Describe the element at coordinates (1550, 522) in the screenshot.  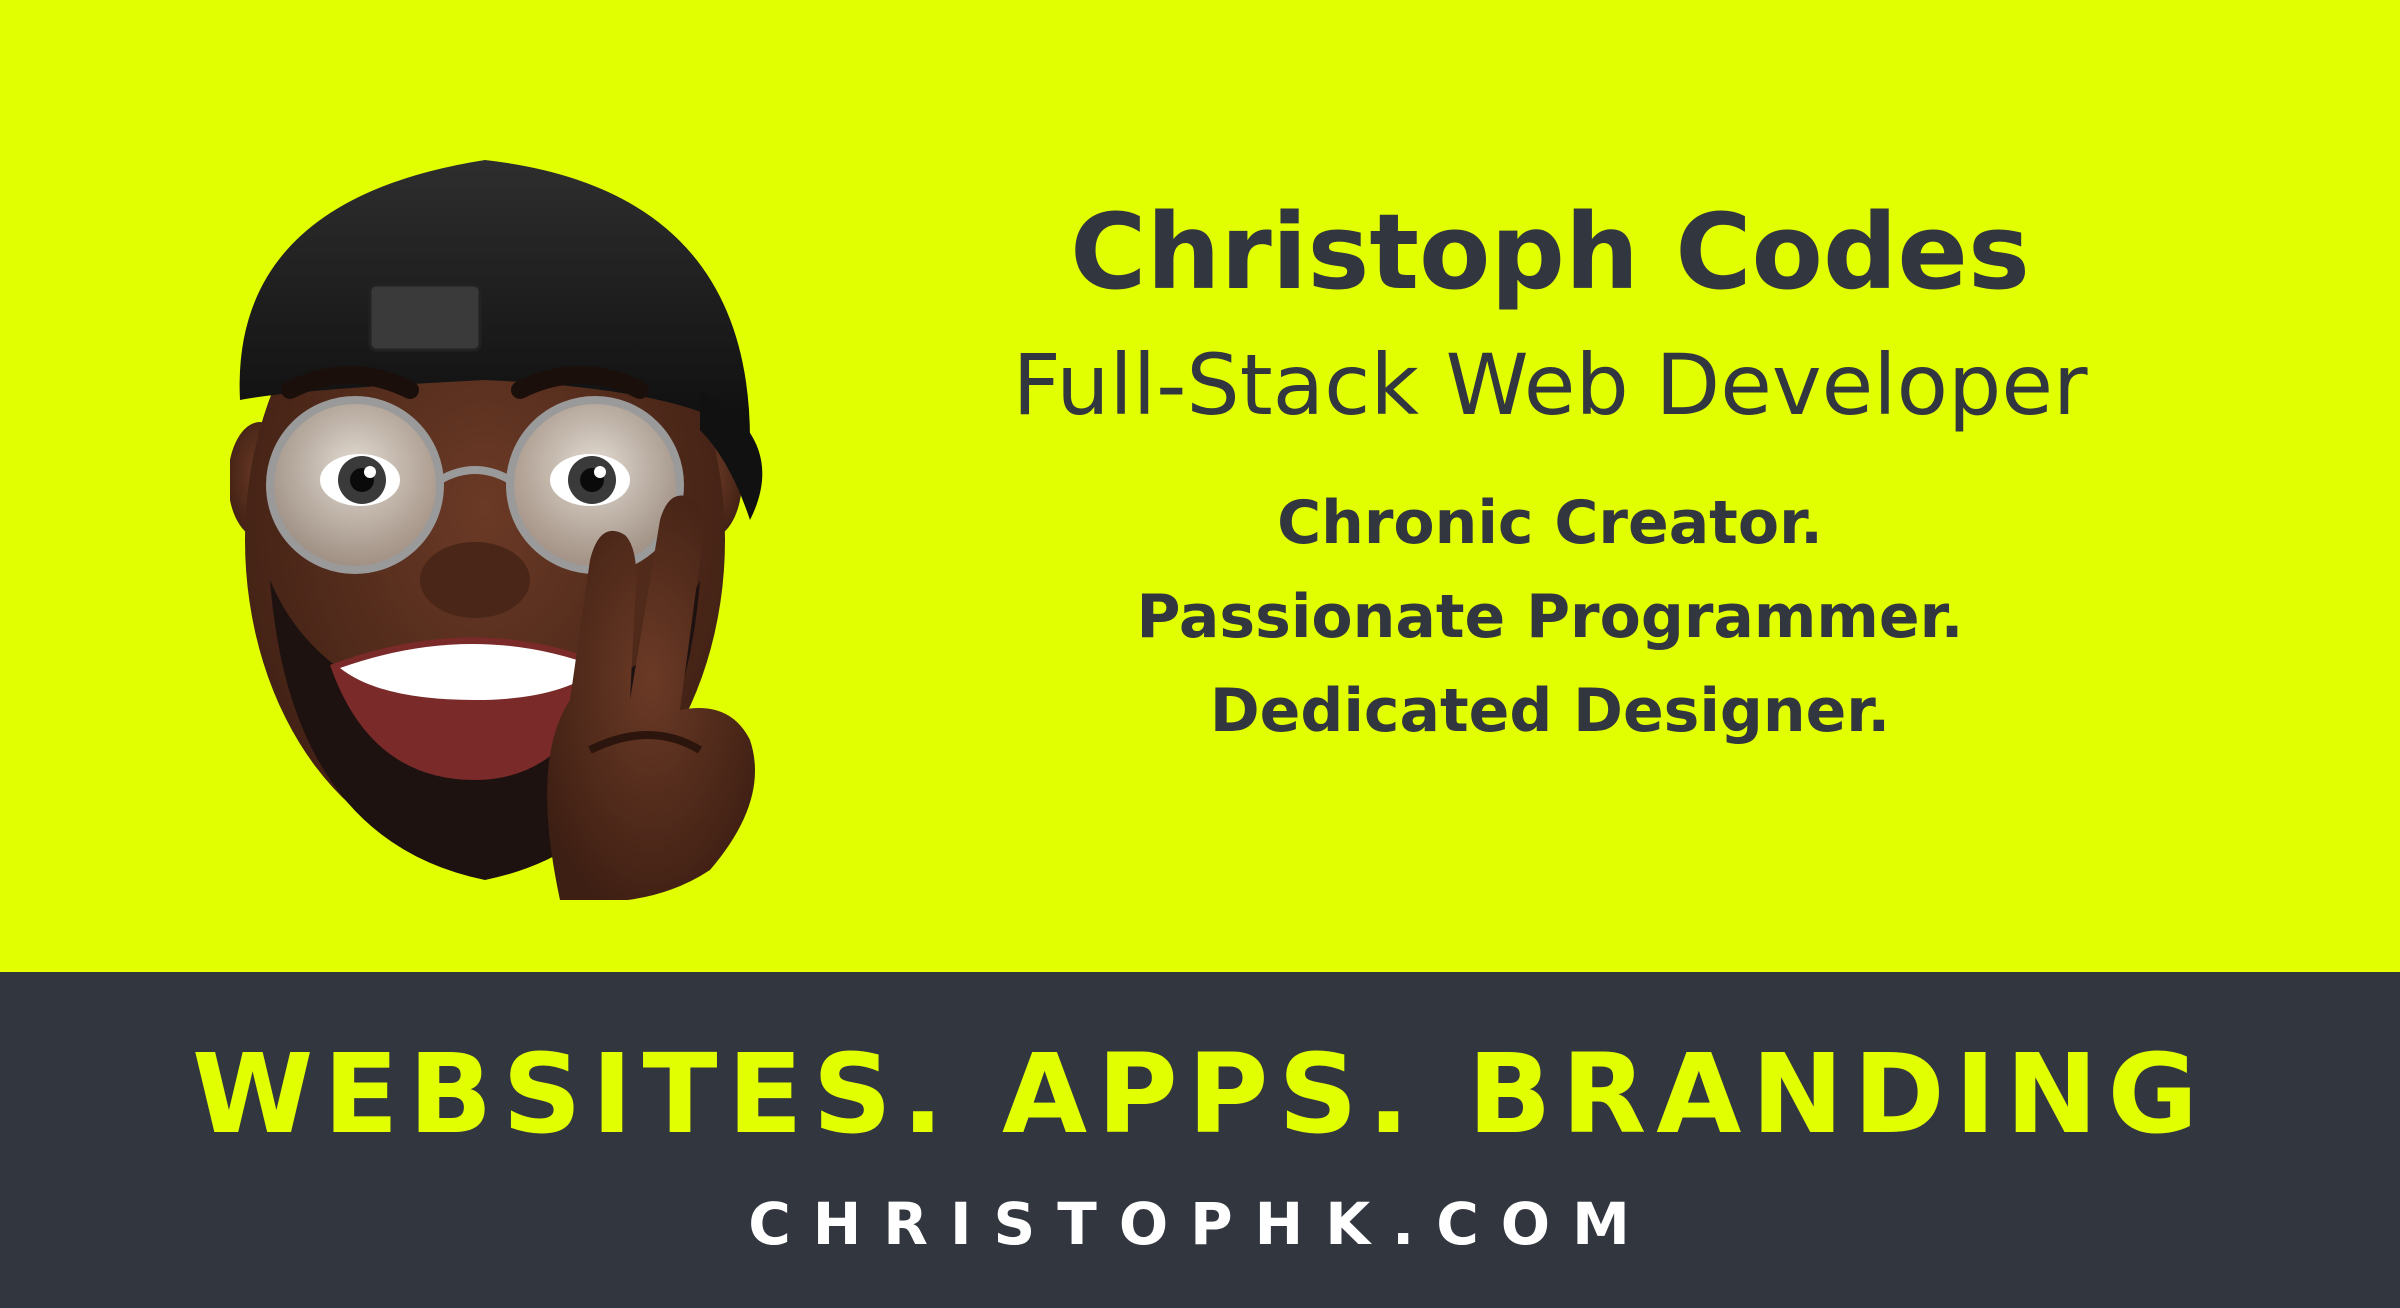
I see `tagline-item: Chronic Creator.` at that location.